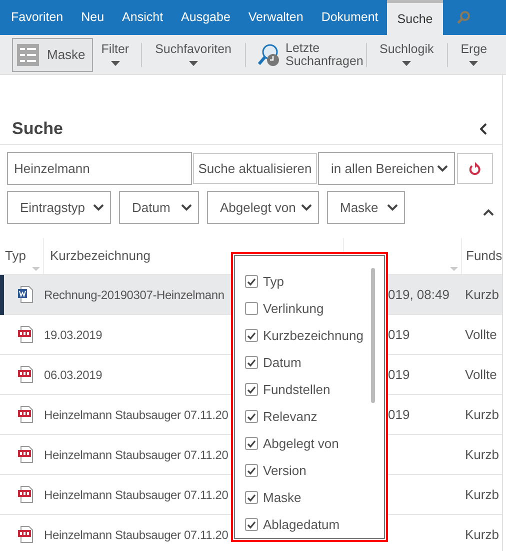 The width and height of the screenshot is (506, 551). I want to click on date-cell-text: 019, 08:49, so click(418, 295).